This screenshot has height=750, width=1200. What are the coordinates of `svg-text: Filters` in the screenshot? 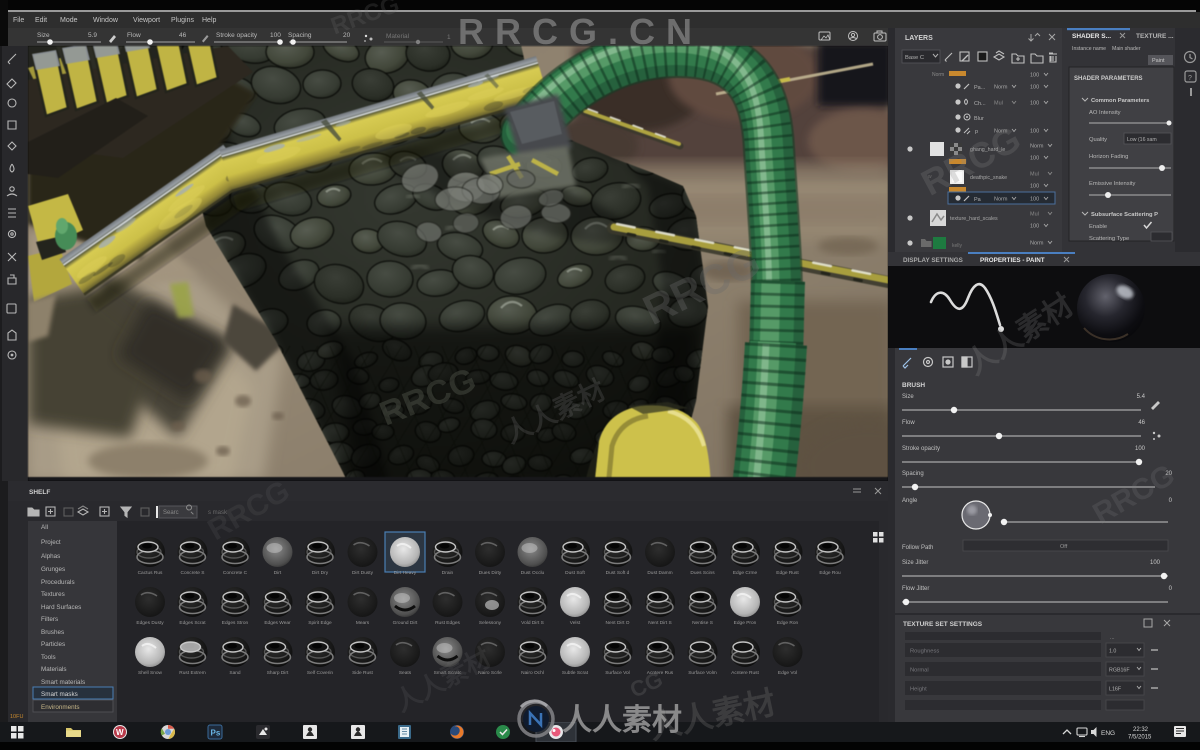 It's located at (49, 619).